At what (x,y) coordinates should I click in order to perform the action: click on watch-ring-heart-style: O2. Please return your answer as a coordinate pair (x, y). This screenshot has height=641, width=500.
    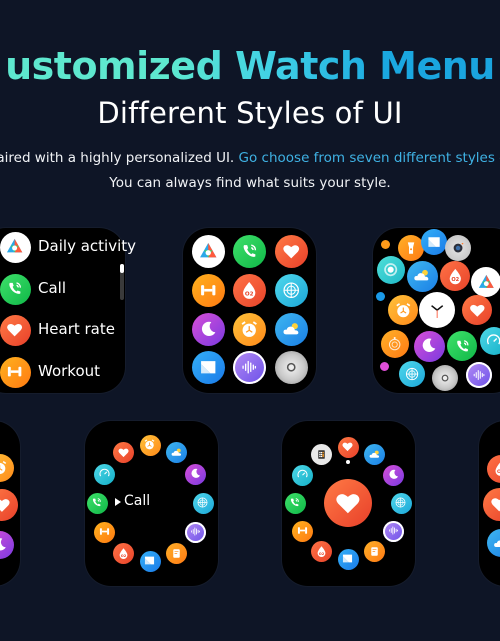
    Looking at the image, I should click on (348, 503).